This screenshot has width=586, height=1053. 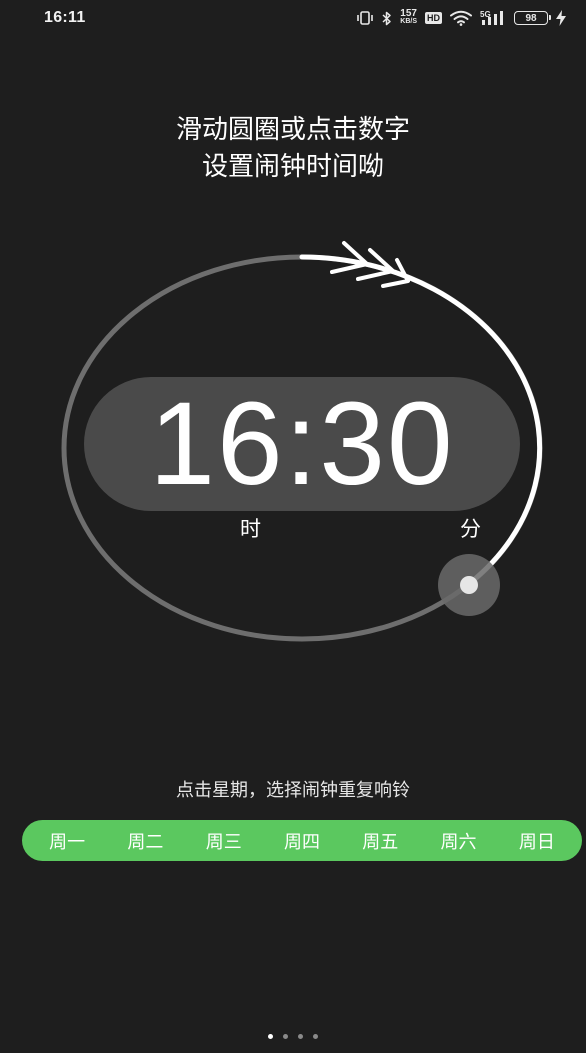 I want to click on weekday-wednesday: 周三, so click(x=224, y=841).